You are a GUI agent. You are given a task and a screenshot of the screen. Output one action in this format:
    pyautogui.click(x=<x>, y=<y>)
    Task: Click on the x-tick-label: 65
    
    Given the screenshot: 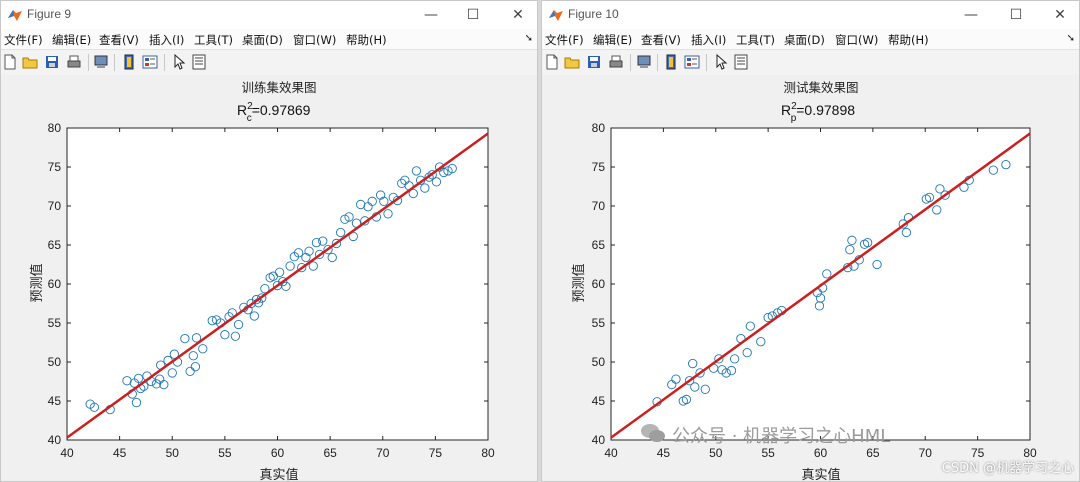 What is the action you would take?
    pyautogui.click(x=873, y=453)
    